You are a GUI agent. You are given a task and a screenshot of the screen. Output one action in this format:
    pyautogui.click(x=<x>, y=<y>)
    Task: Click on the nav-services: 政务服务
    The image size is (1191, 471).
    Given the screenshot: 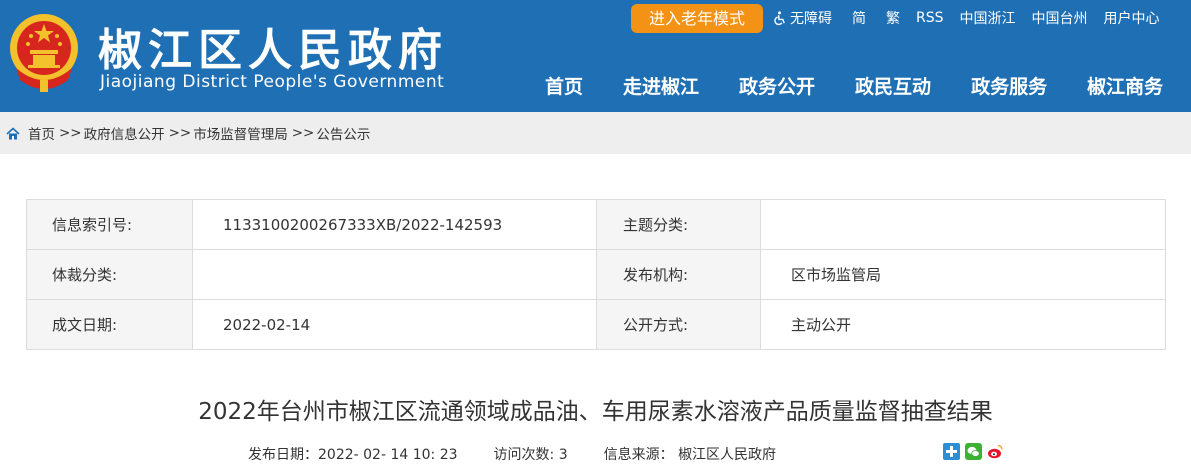 What is the action you would take?
    pyautogui.click(x=1009, y=85)
    